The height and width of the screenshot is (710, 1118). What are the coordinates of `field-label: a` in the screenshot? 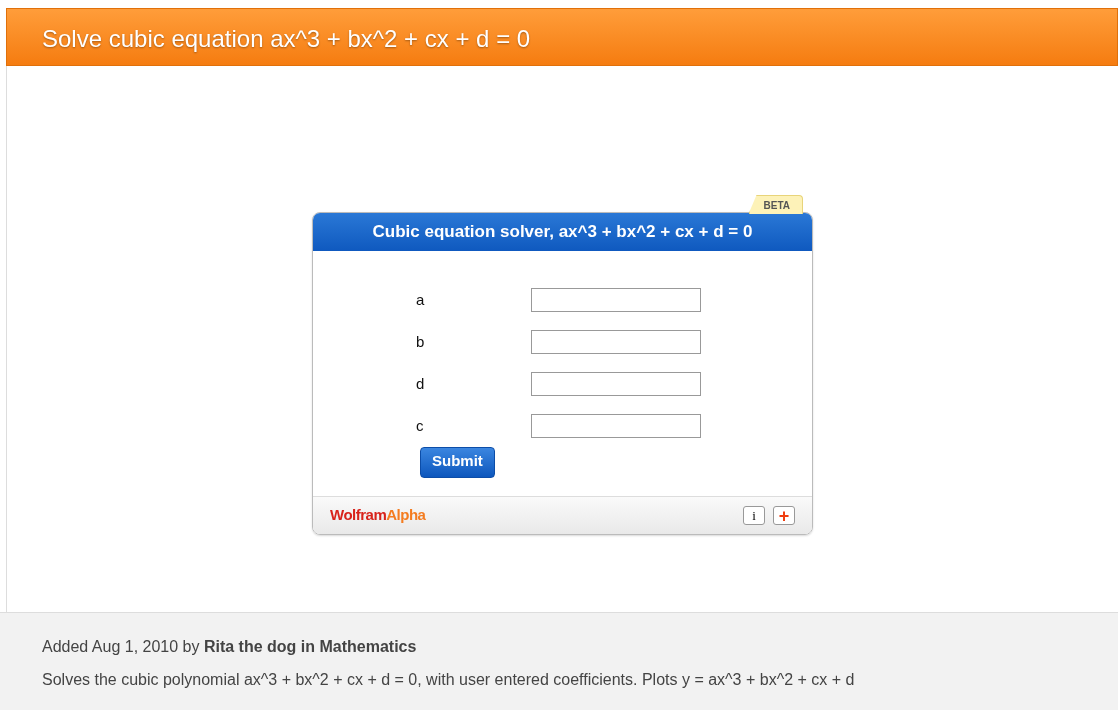 It's located at (421, 299).